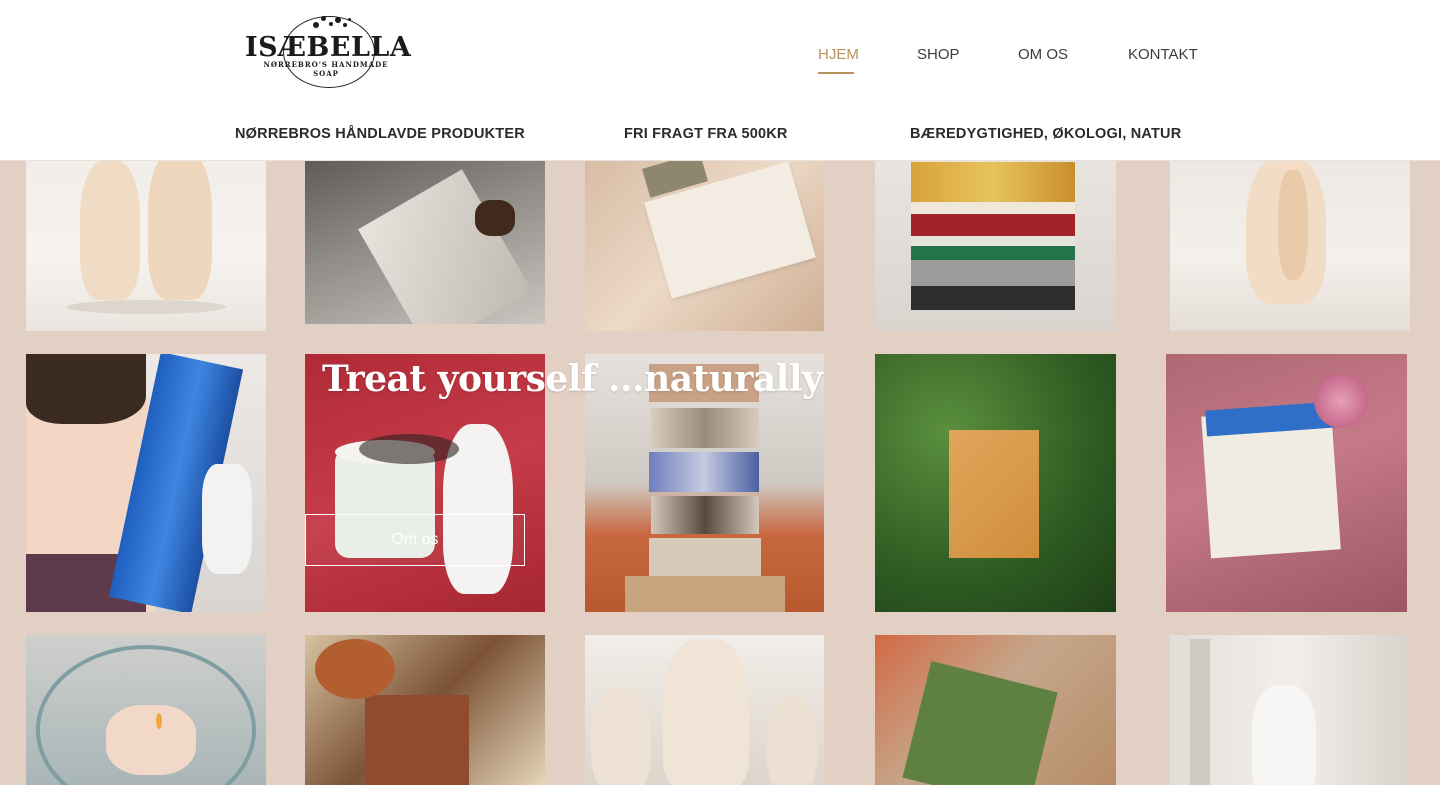 This screenshot has width=1440, height=785. Describe the element at coordinates (146, 483) in the screenshot. I see `woman-with-blue-soap-photo` at that location.